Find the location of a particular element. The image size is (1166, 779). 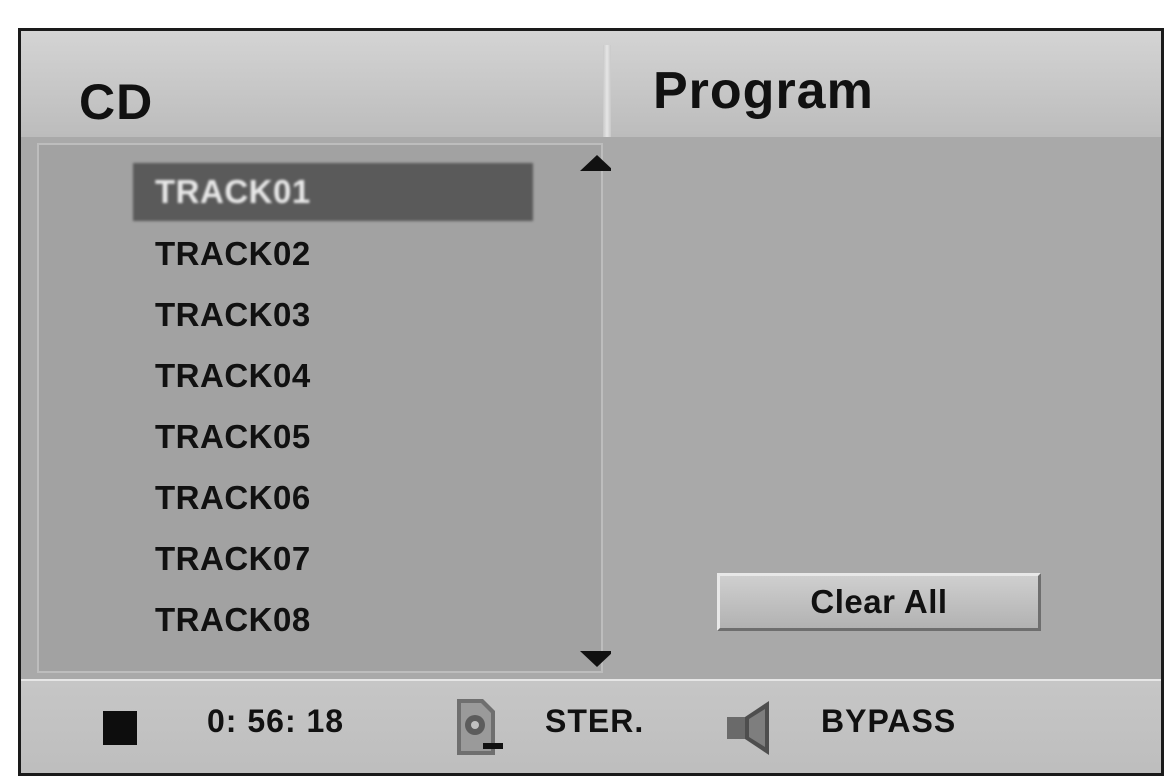

cd-panel-title: CD is located at coordinates (116, 102).